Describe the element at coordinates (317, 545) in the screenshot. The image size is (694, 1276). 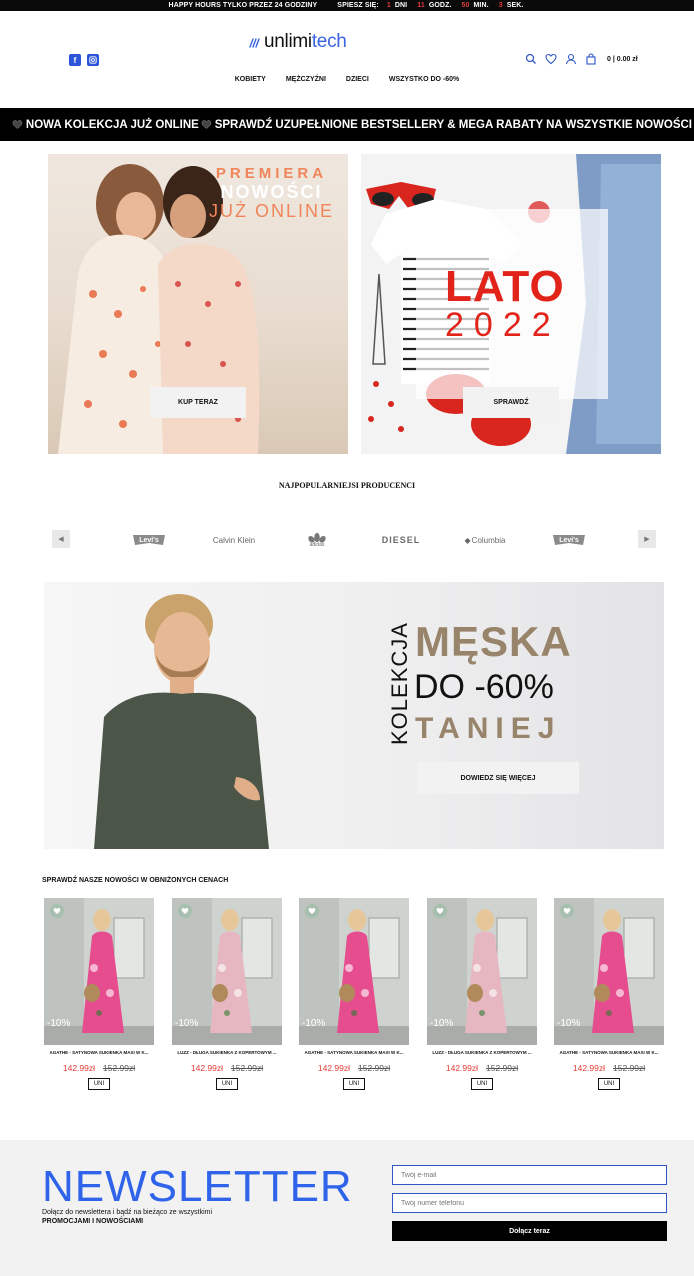
I see `adidas-label: adidas` at that location.